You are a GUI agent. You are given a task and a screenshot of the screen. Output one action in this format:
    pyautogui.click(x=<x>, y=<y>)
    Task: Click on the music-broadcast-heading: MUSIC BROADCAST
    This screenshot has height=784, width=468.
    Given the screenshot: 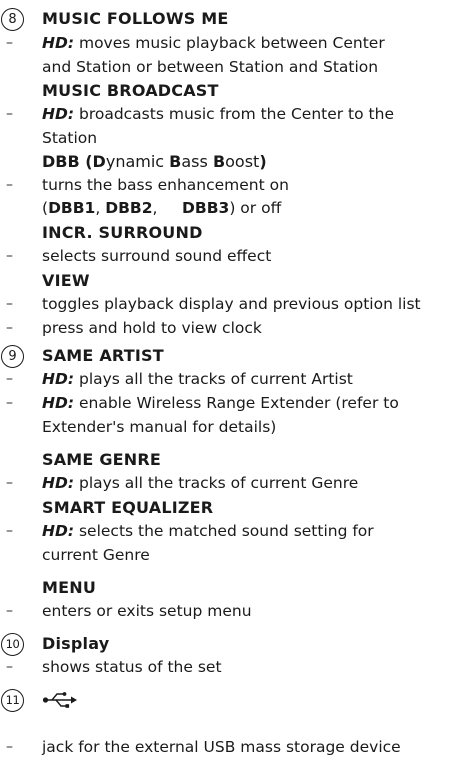 What is the action you would take?
    pyautogui.click(x=130, y=90)
    